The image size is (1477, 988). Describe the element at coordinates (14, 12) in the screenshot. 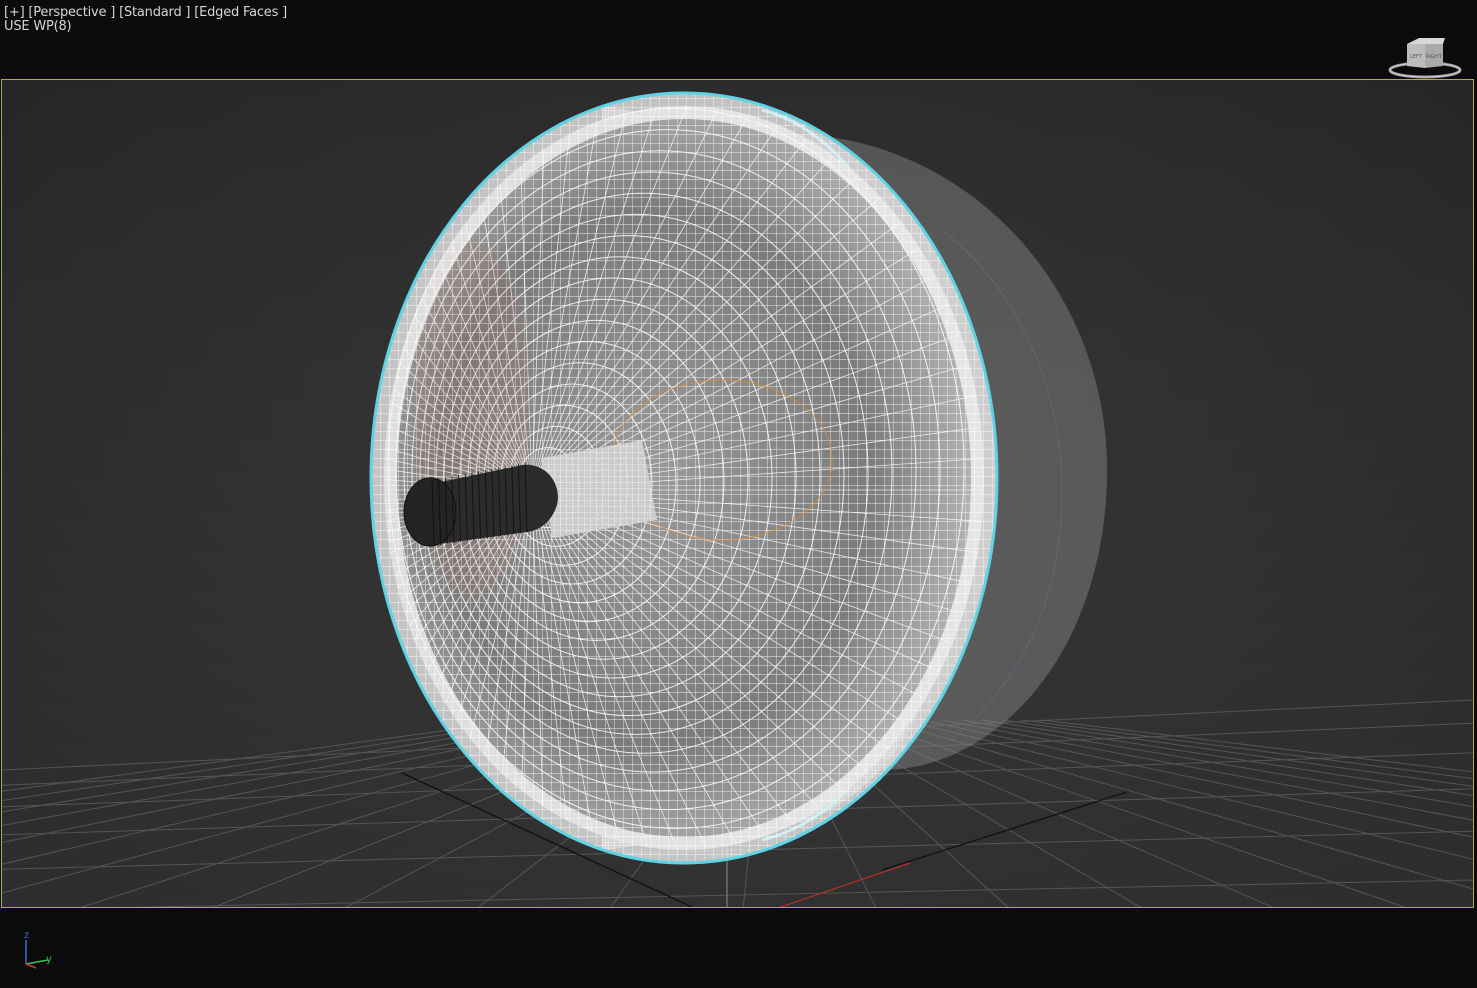

I see `viewport-plus-menu: [+]` at that location.